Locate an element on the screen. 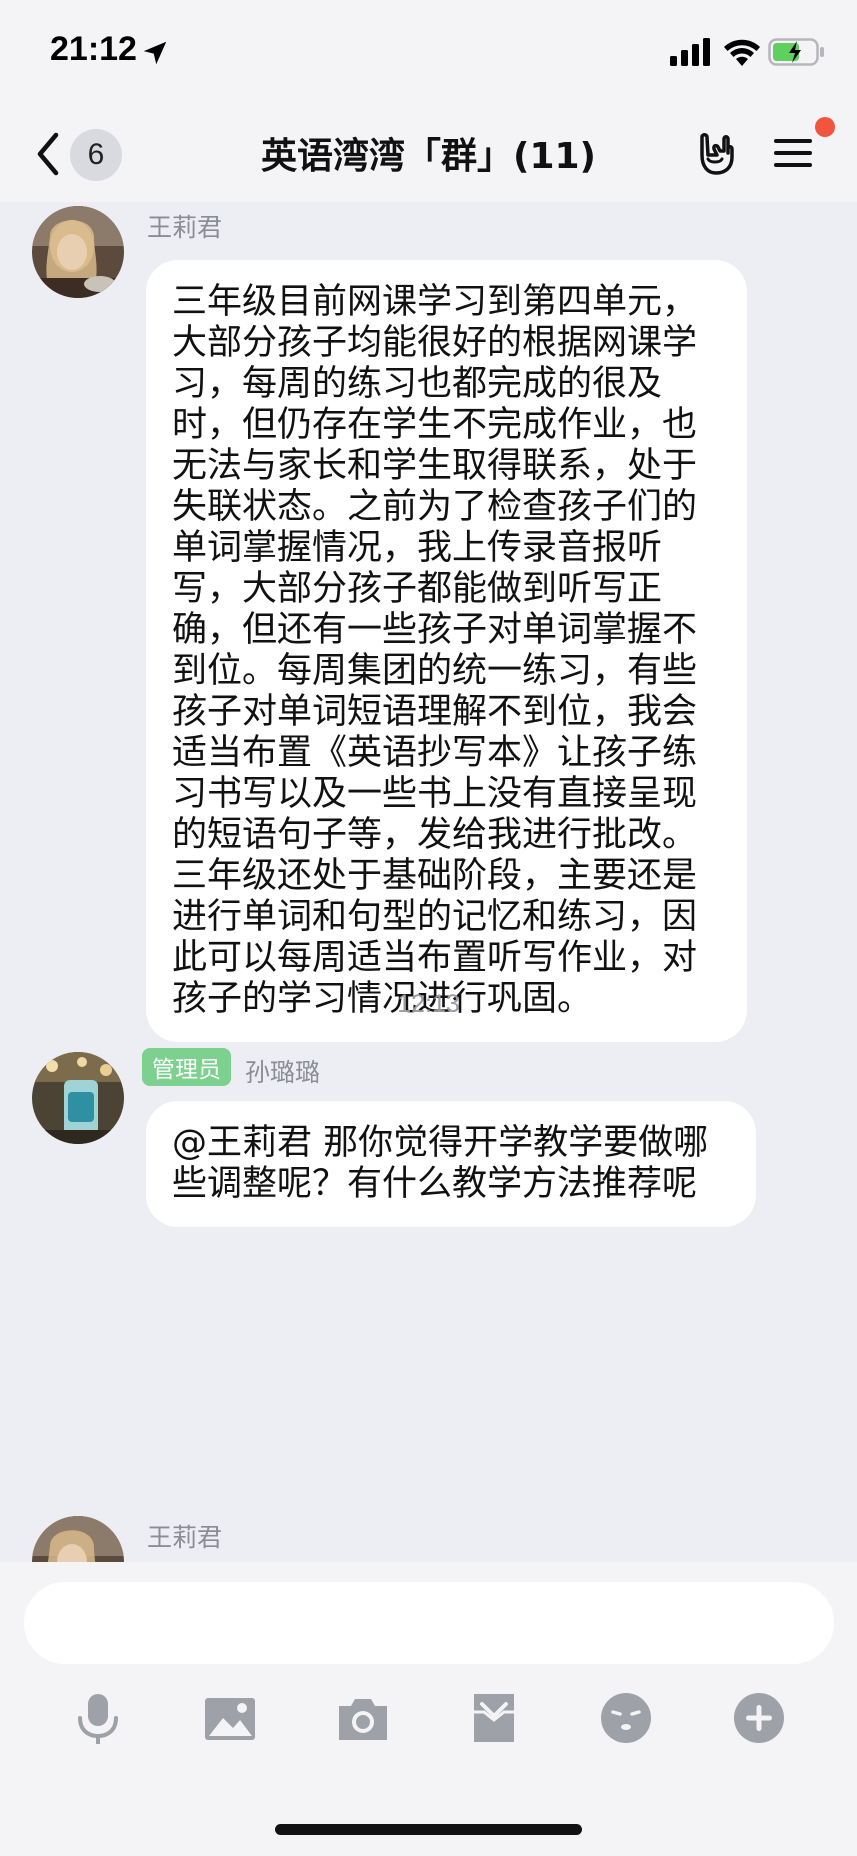 The height and width of the screenshot is (1856, 857). admin-badge: 管理员 is located at coordinates (186, 1067).